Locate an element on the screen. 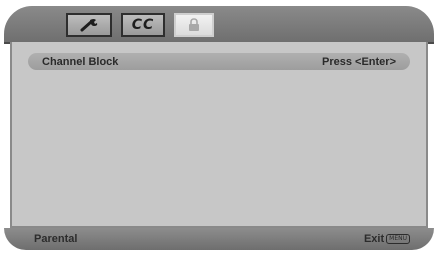 This screenshot has height=253, width=438. tab-lock is located at coordinates (194, 25).